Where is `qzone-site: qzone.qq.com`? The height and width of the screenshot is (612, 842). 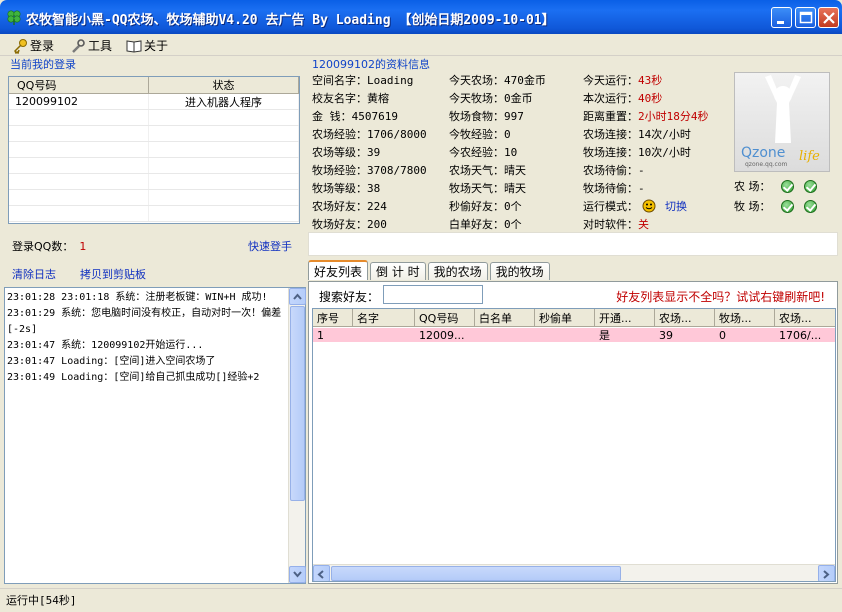
qzone-site: qzone.qq.com is located at coordinates (766, 164).